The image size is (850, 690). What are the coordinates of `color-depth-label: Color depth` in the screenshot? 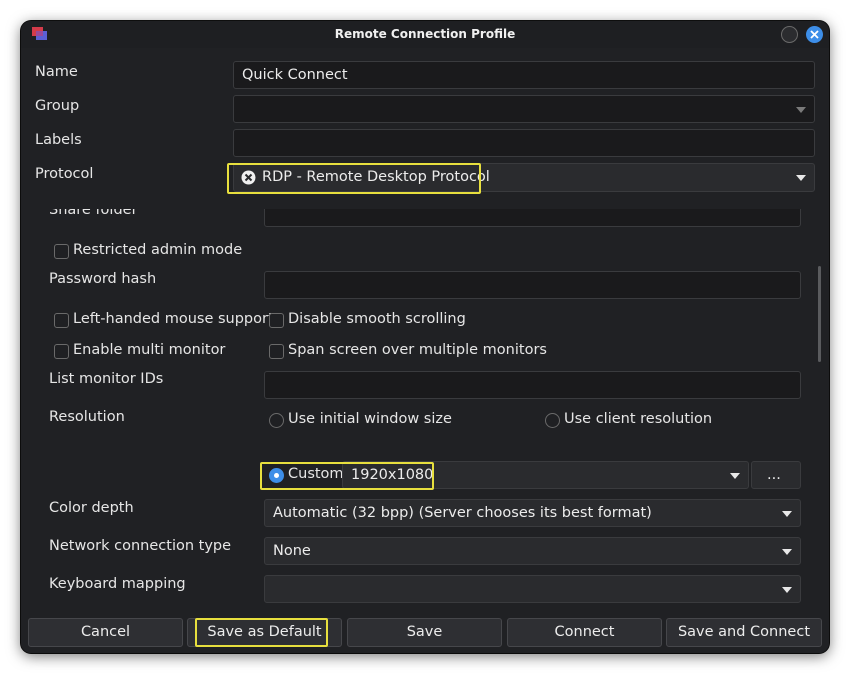 It's located at (91, 508).